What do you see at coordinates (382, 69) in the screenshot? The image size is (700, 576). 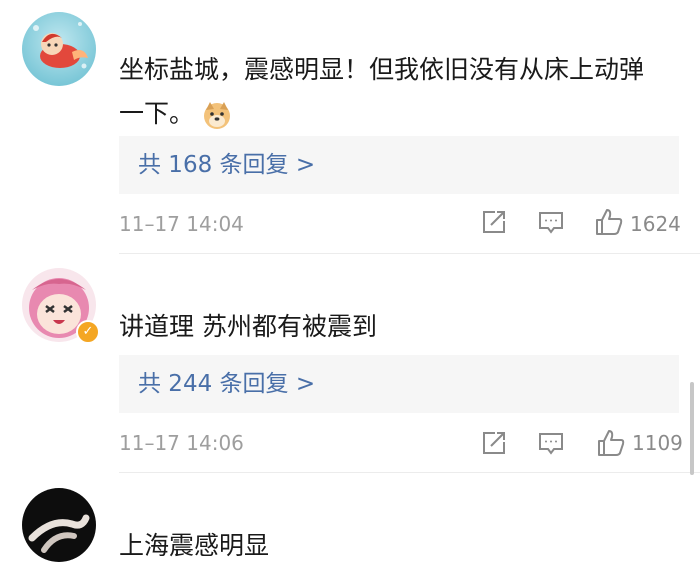 I see `comment-text-line: 坐标盐城，震感明显！但我依旧没有从床上动弹` at bounding box center [382, 69].